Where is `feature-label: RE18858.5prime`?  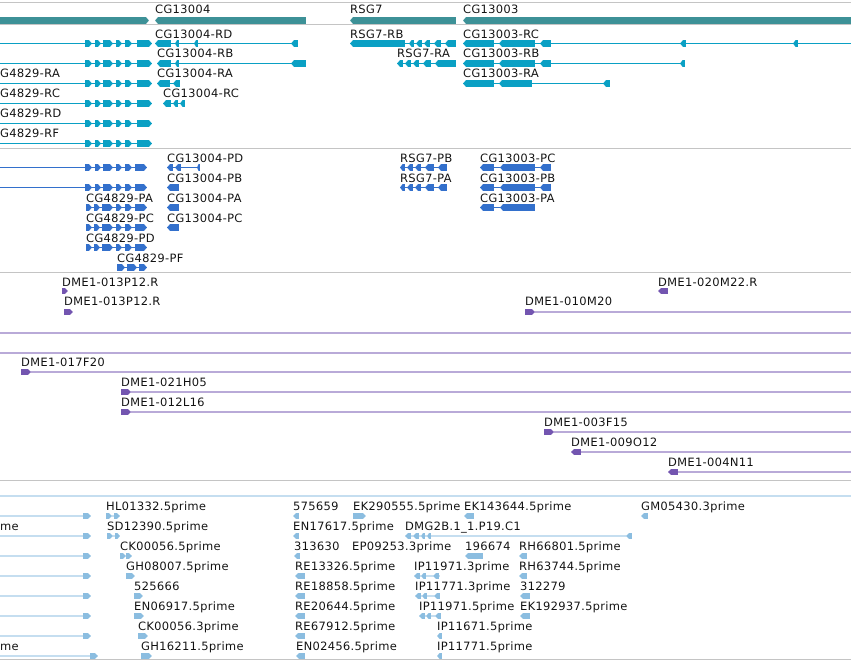 feature-label: RE18858.5prime is located at coordinates (345, 586).